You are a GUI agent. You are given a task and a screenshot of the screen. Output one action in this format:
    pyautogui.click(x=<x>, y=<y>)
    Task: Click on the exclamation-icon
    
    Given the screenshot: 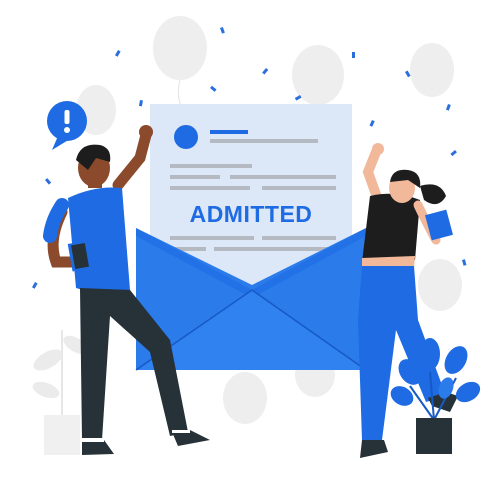 What is the action you would take?
    pyautogui.click(x=67, y=125)
    